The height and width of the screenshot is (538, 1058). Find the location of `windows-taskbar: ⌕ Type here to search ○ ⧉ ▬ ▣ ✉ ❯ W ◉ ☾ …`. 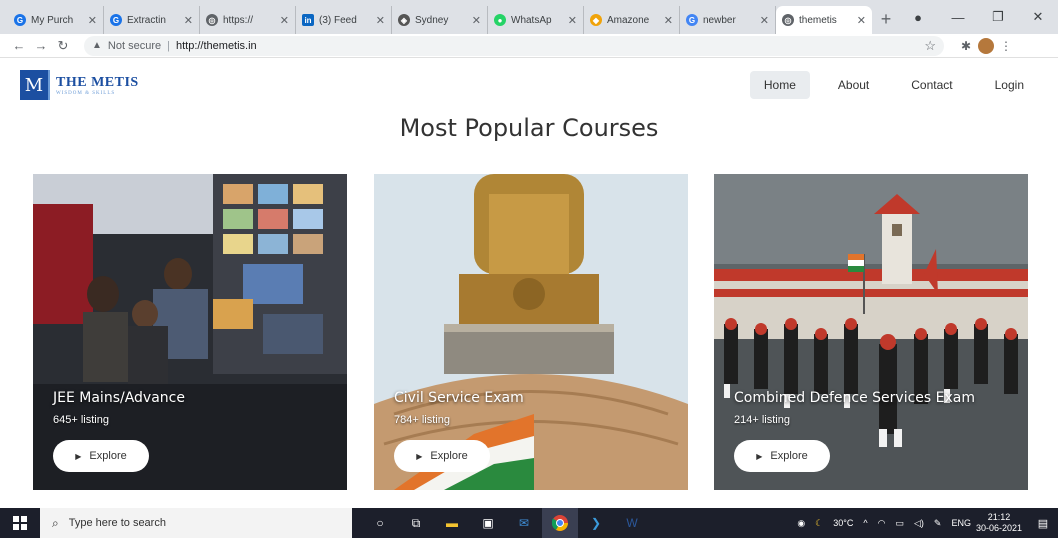

windows-taskbar: ⌕ Type here to search ○ ⧉ ▬ ▣ ✉ ❯ W ◉ ☾ … is located at coordinates (529, 523).